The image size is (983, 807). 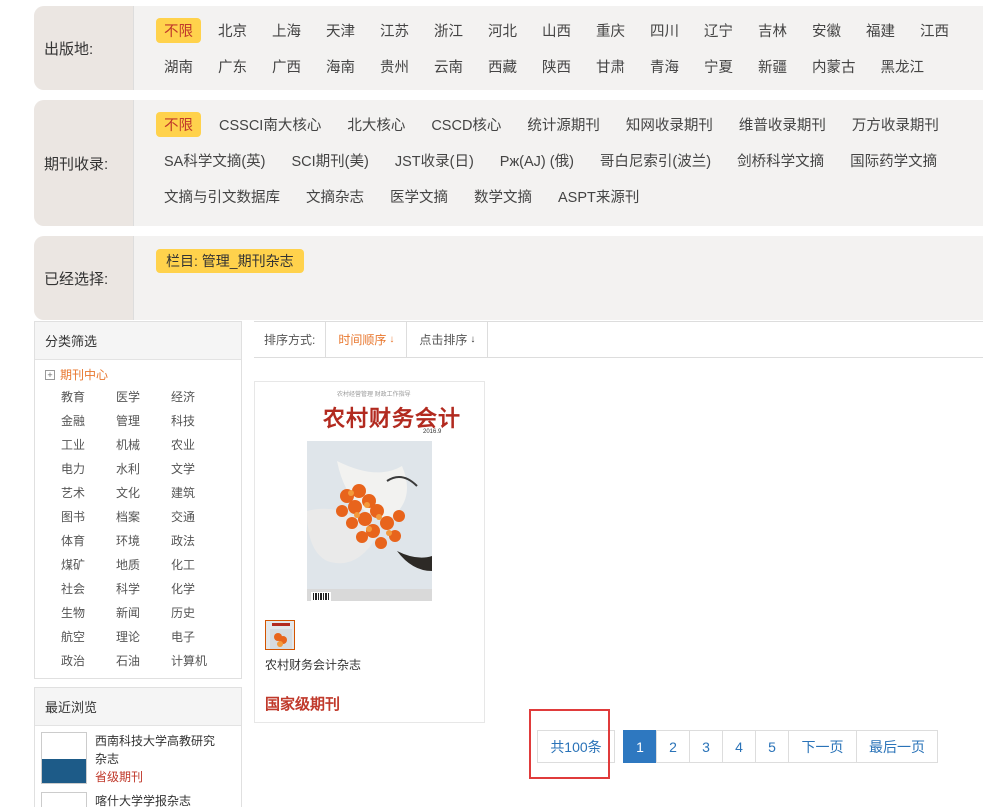 I want to click on index-option: ASPT来源刊, so click(x=598, y=196).